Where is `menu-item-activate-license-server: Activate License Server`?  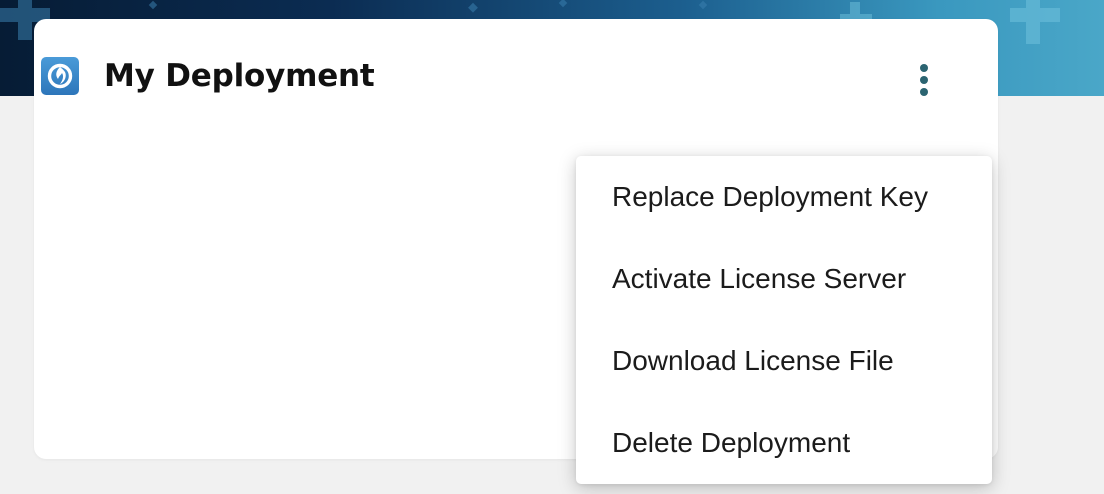 menu-item-activate-license-server: Activate License Server is located at coordinates (784, 279).